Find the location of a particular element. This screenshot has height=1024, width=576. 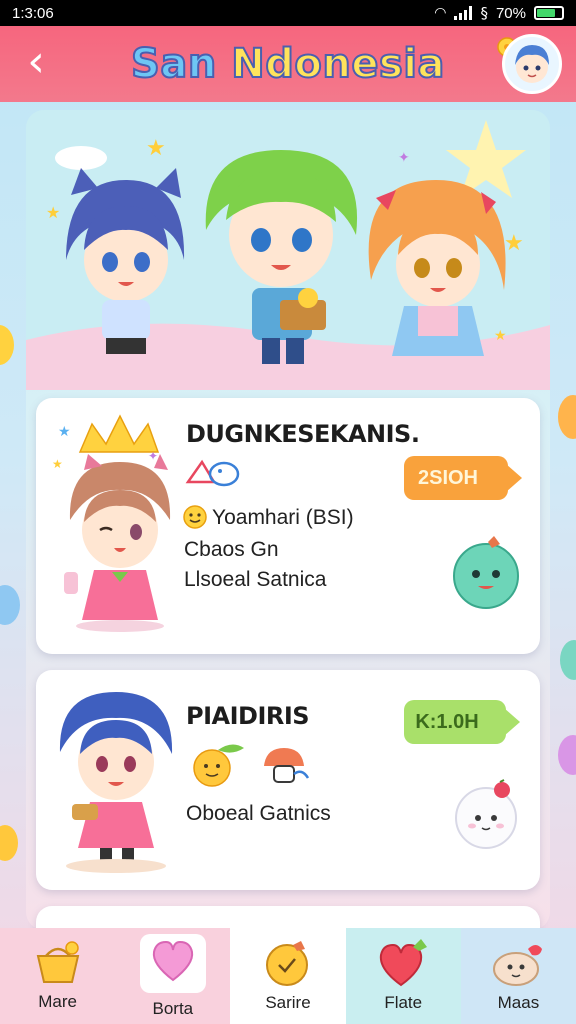

card-line-1: Yoamhari (BSI) is located at coordinates (283, 517).